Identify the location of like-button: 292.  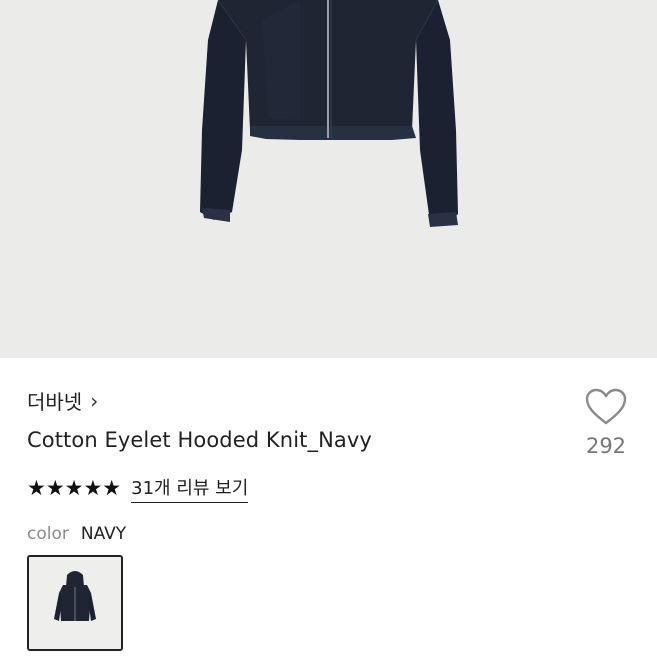
(606, 423).